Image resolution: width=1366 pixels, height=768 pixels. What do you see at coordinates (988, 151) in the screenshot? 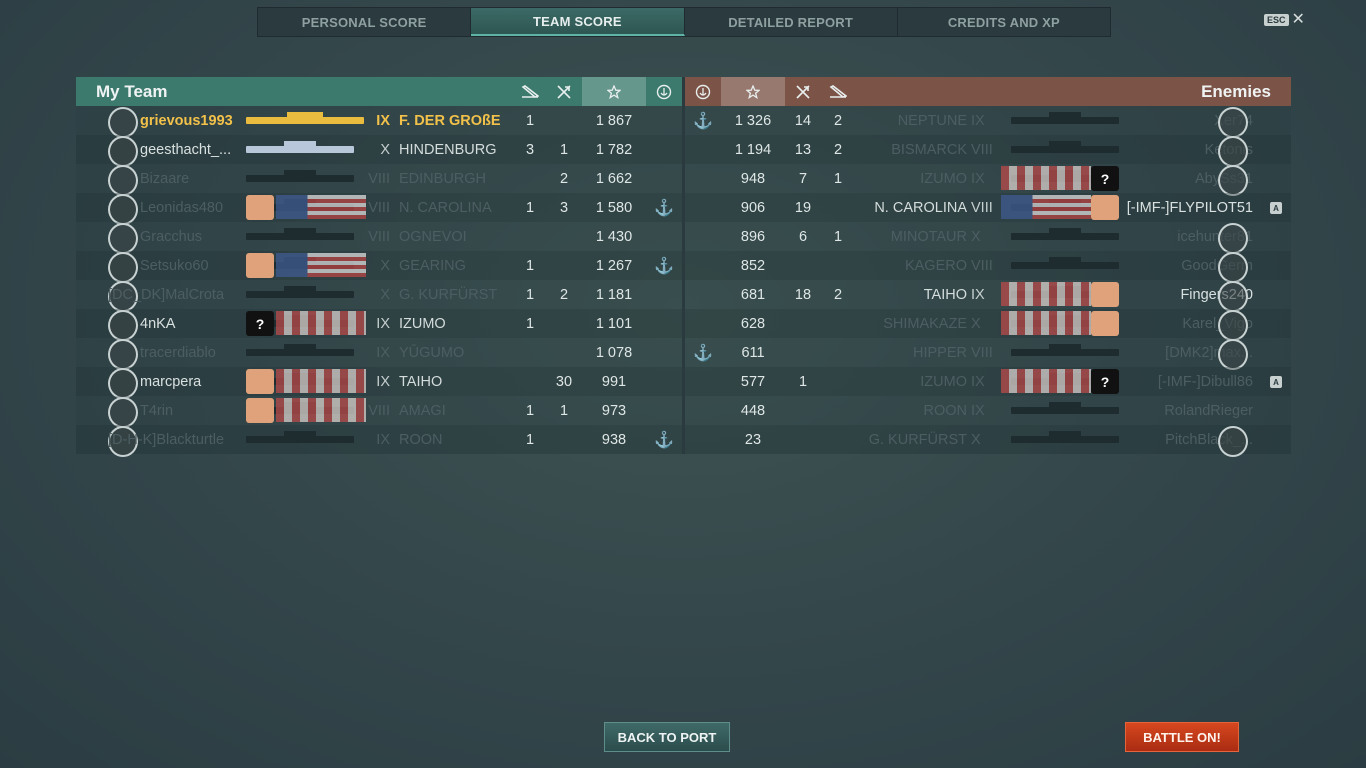
I see `table-row: 1 194132BISMARCKVIIIKetonis` at bounding box center [988, 151].